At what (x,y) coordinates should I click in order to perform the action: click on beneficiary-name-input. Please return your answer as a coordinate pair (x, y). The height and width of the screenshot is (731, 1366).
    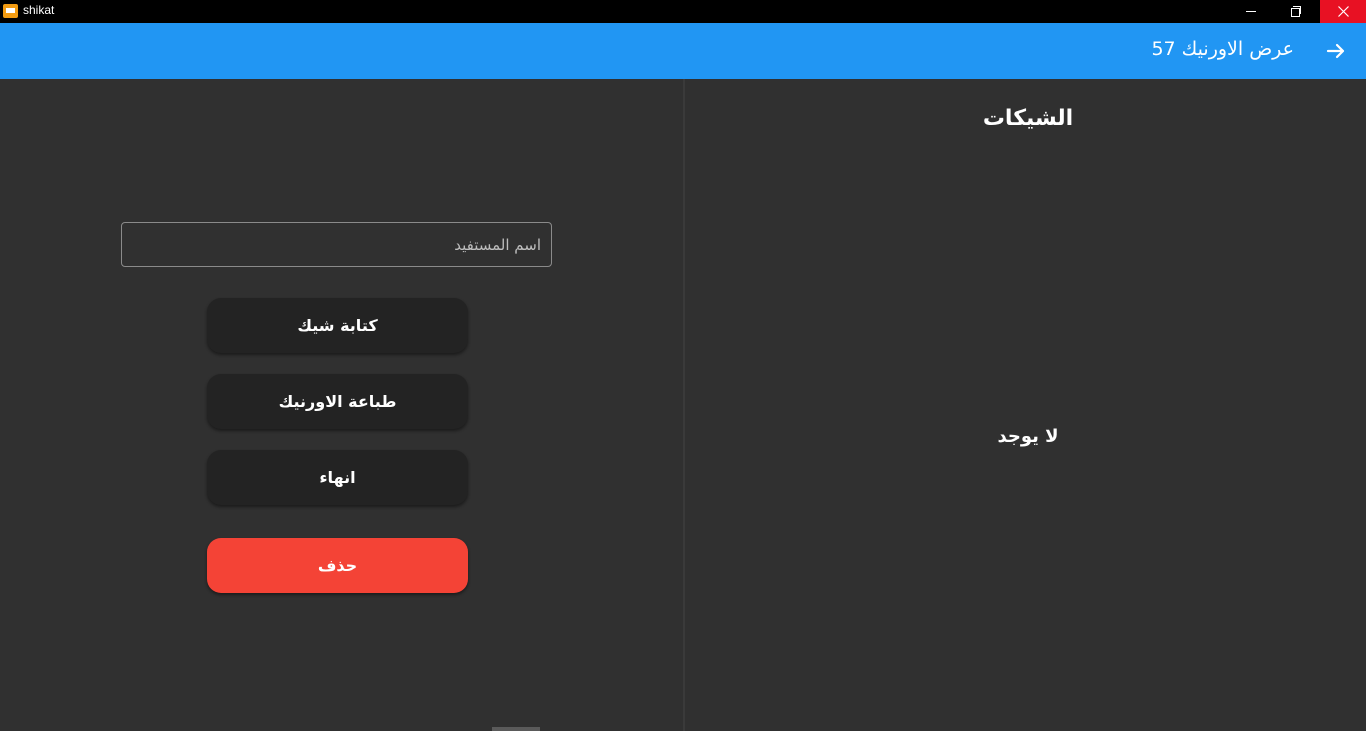
    Looking at the image, I should click on (336, 244).